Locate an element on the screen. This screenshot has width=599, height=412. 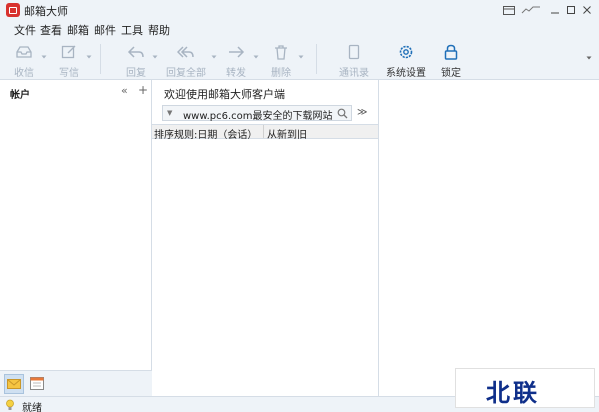
compose-dropdown-icon is located at coordinates (89, 57).